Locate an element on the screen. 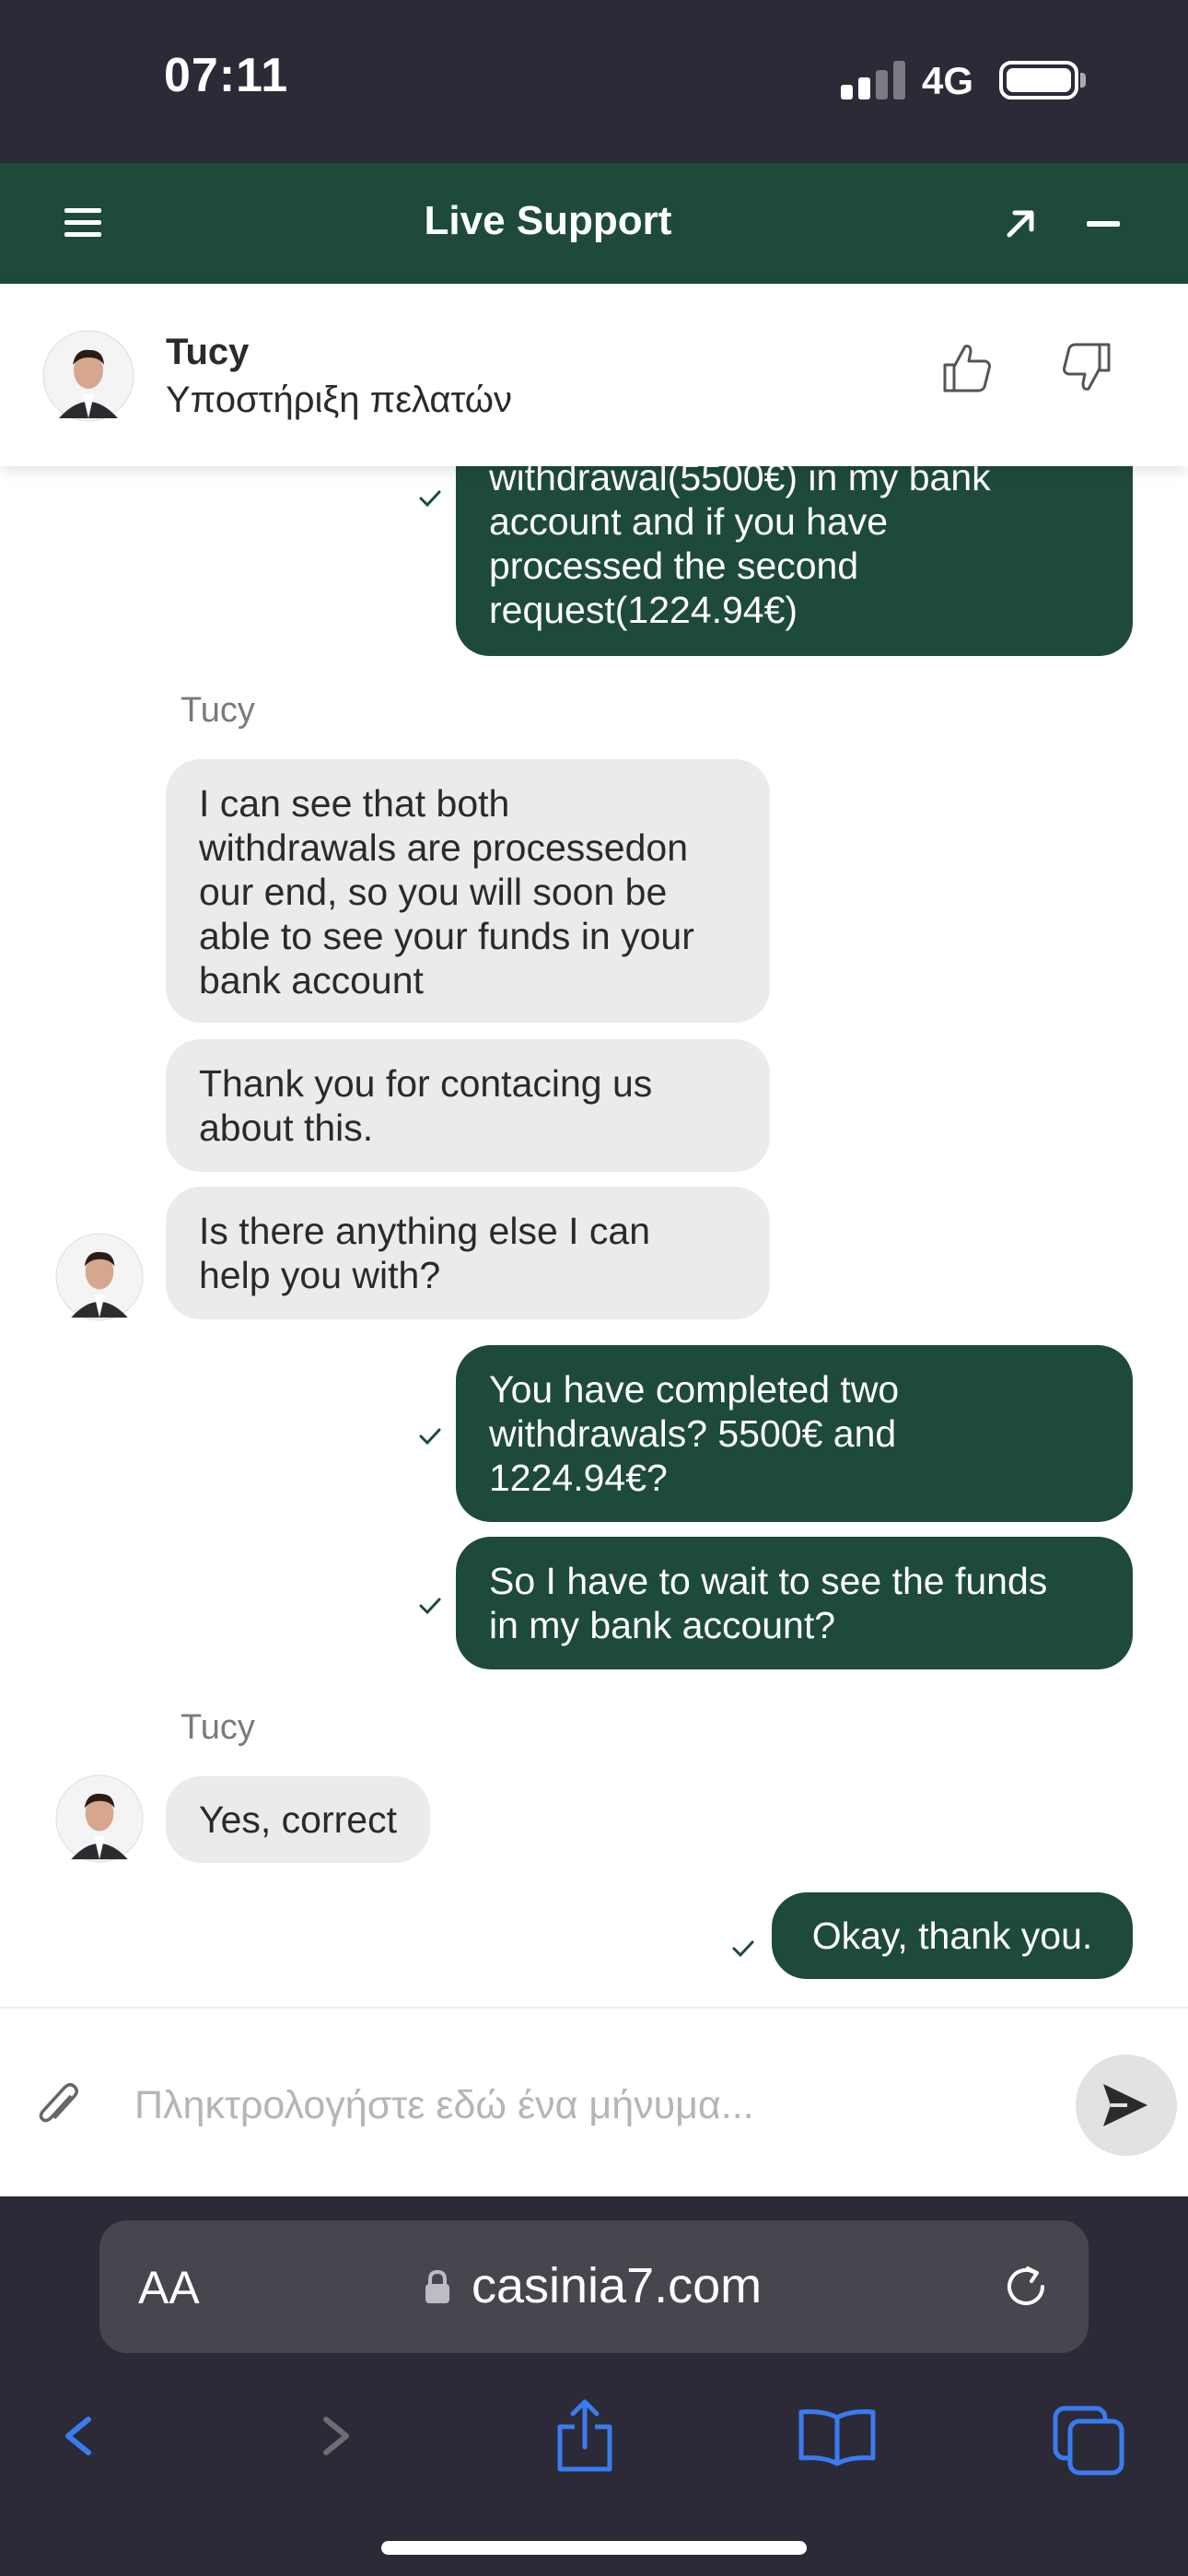  network-type: 4G is located at coordinates (948, 80).